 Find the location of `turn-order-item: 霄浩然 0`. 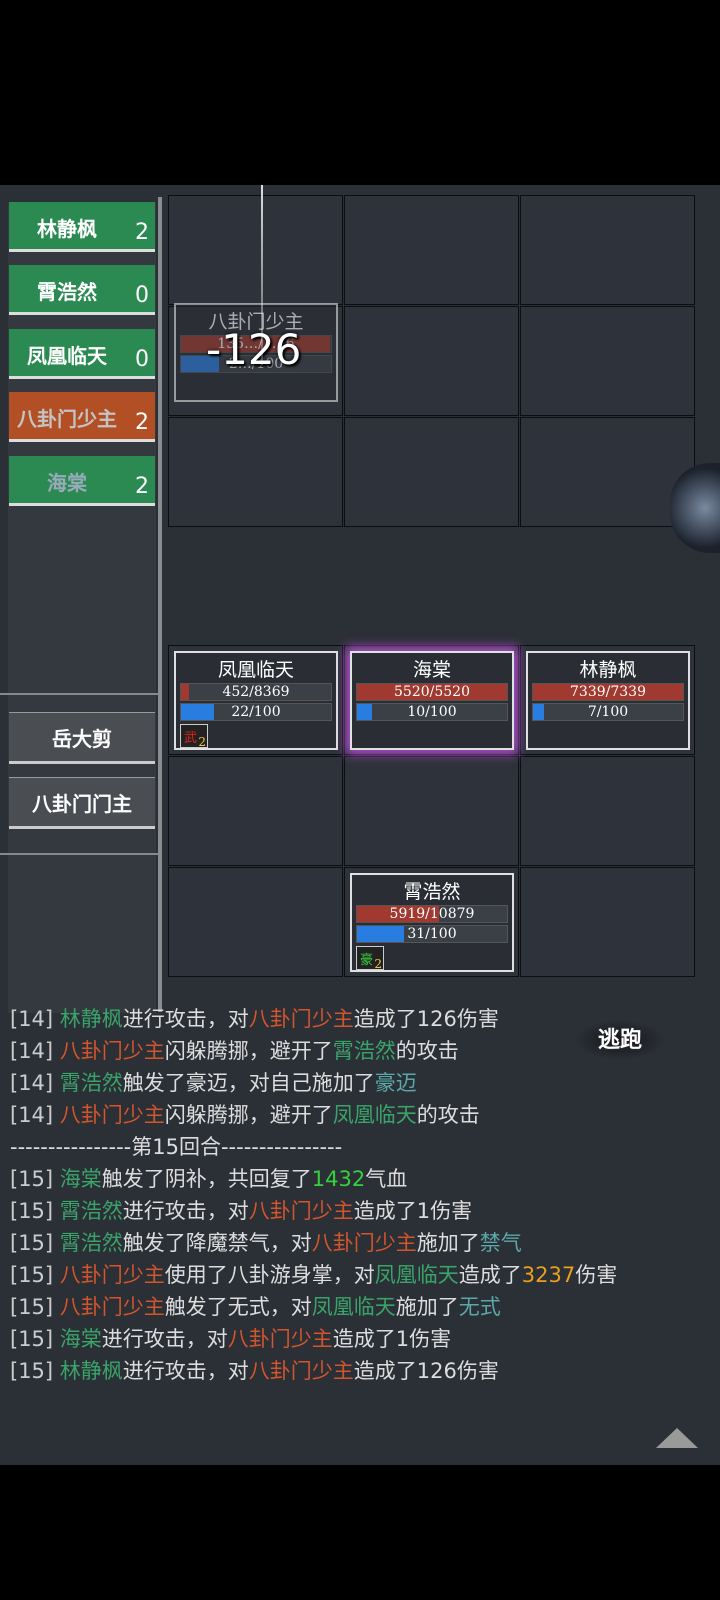

turn-order-item: 霄浩然 0 is located at coordinates (82, 290).